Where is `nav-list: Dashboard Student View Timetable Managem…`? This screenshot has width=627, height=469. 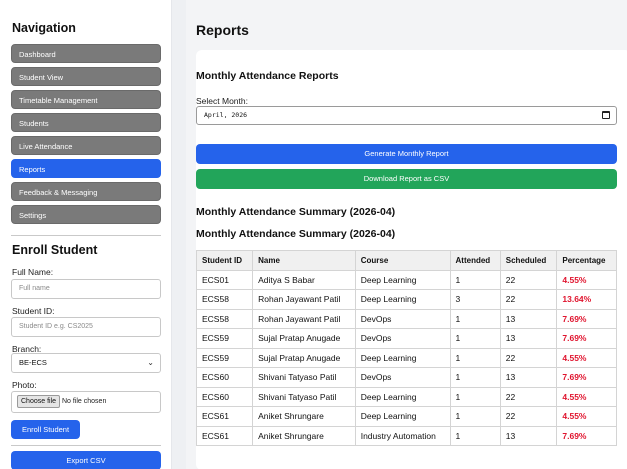 nav-list: Dashboard Student View Timetable Managem… is located at coordinates (86, 136).